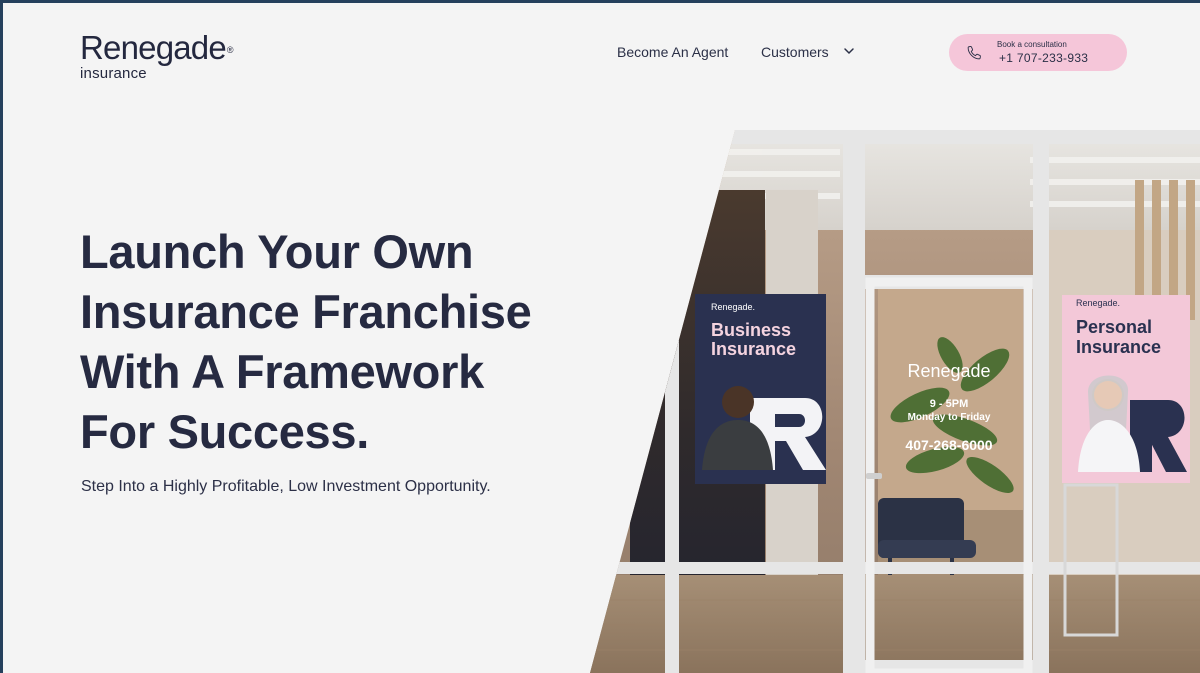  Describe the element at coordinates (849, 51) in the screenshot. I see `chevron-down-icon` at that location.